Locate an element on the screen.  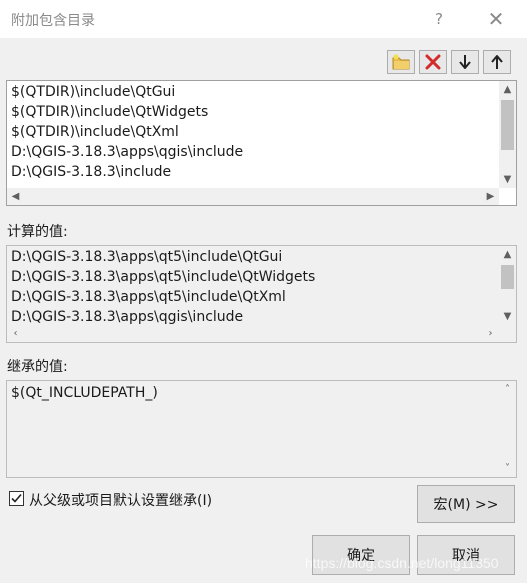
list-item: $(QTDIR)\include\QtWidgets is located at coordinates (127, 112).